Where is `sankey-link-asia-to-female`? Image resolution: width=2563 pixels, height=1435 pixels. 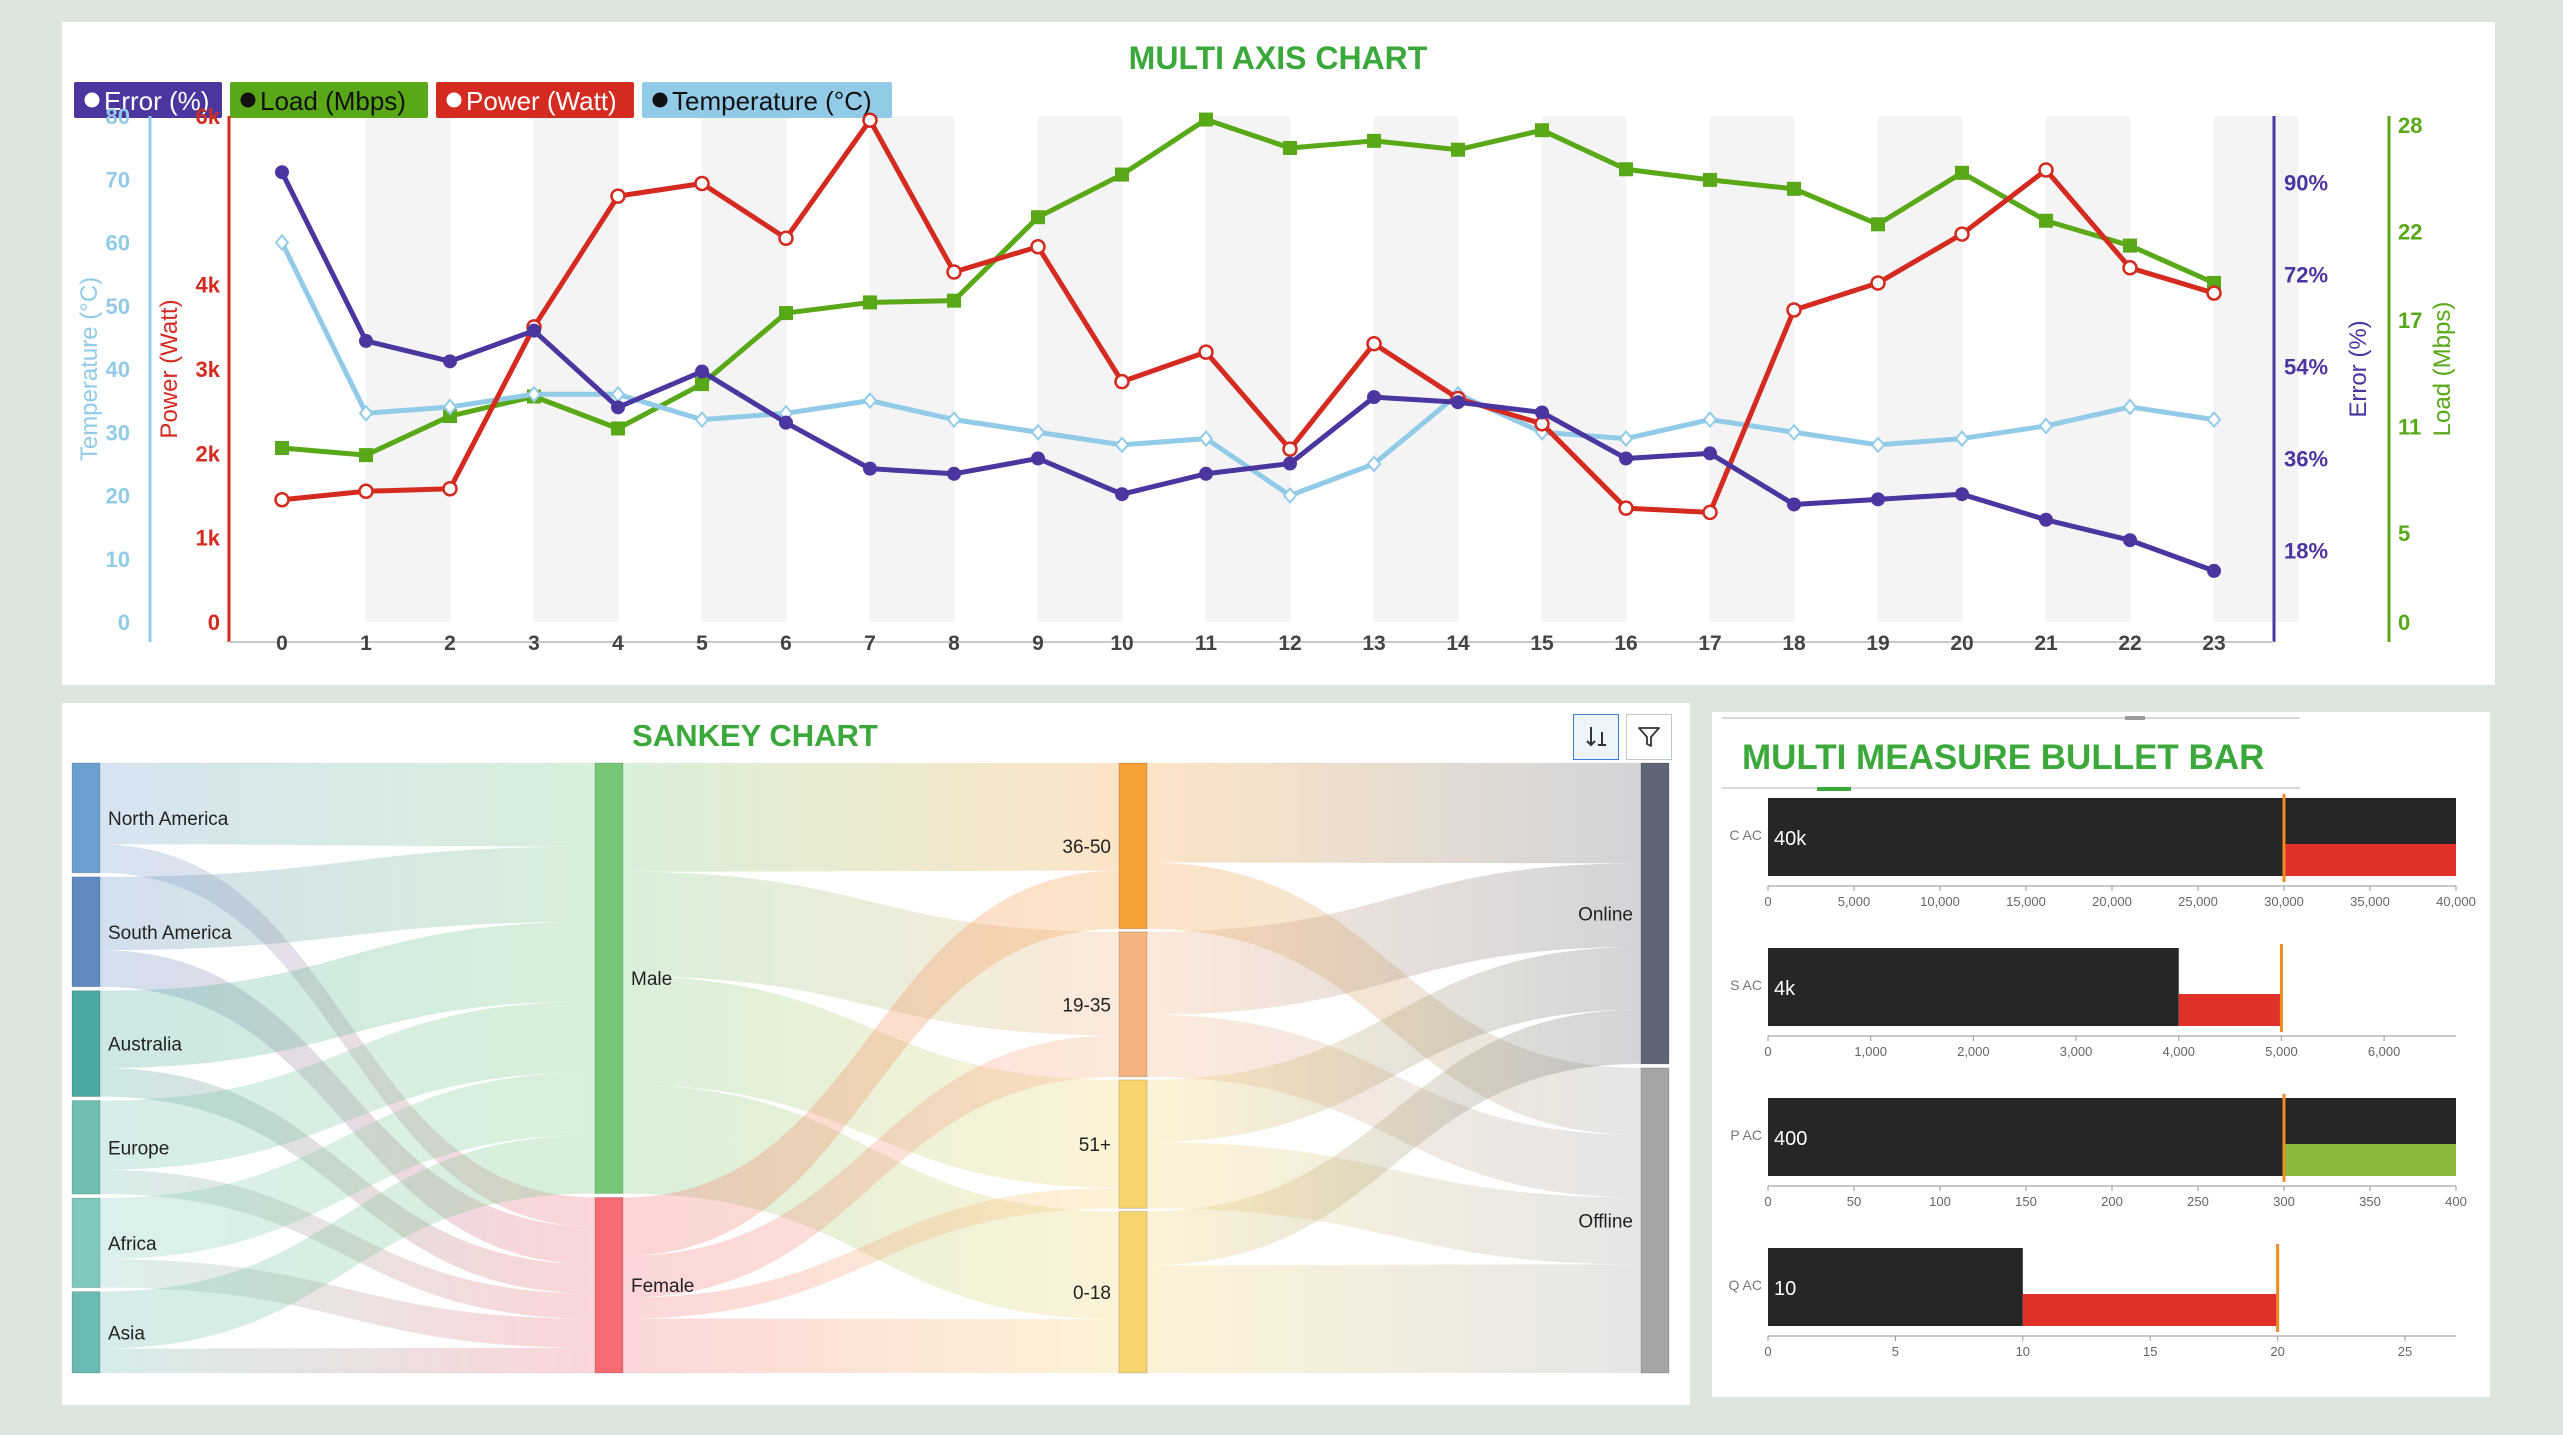 sankey-link-asia-to-female is located at coordinates (347, 1360).